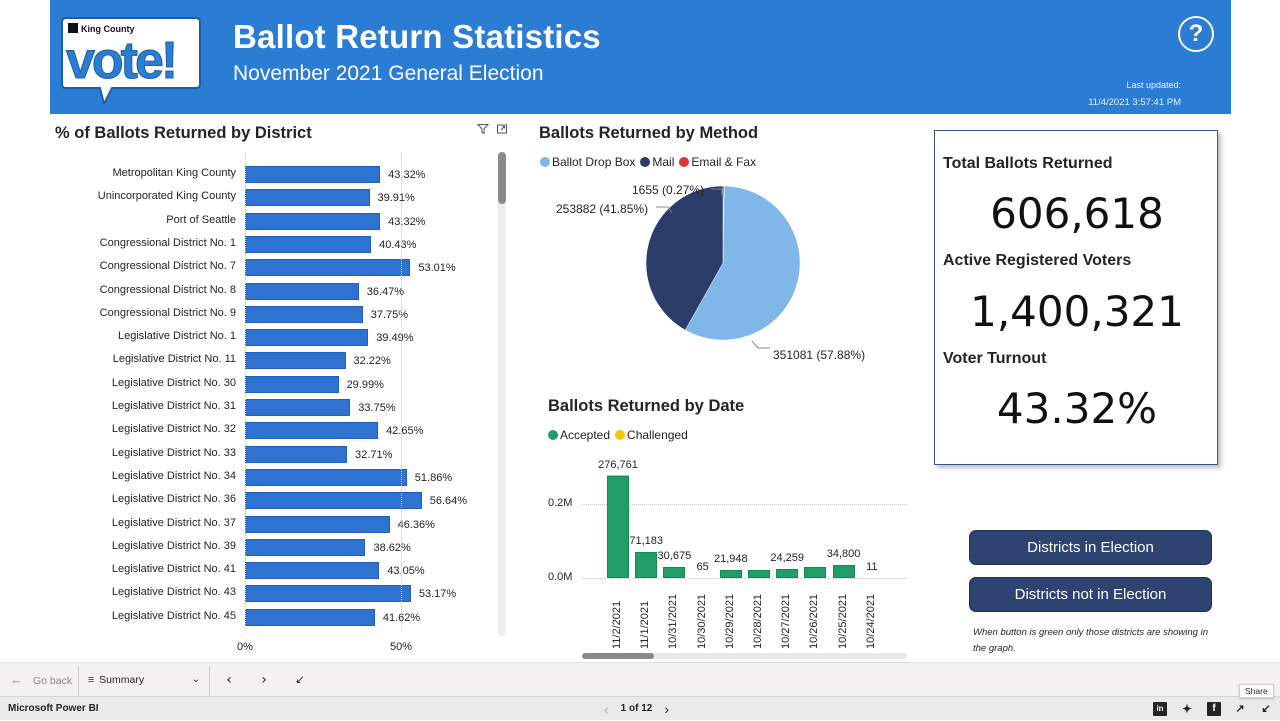  Describe the element at coordinates (300, 680) in the screenshot. I see `exit-fullscreen-icon: ↙` at that location.